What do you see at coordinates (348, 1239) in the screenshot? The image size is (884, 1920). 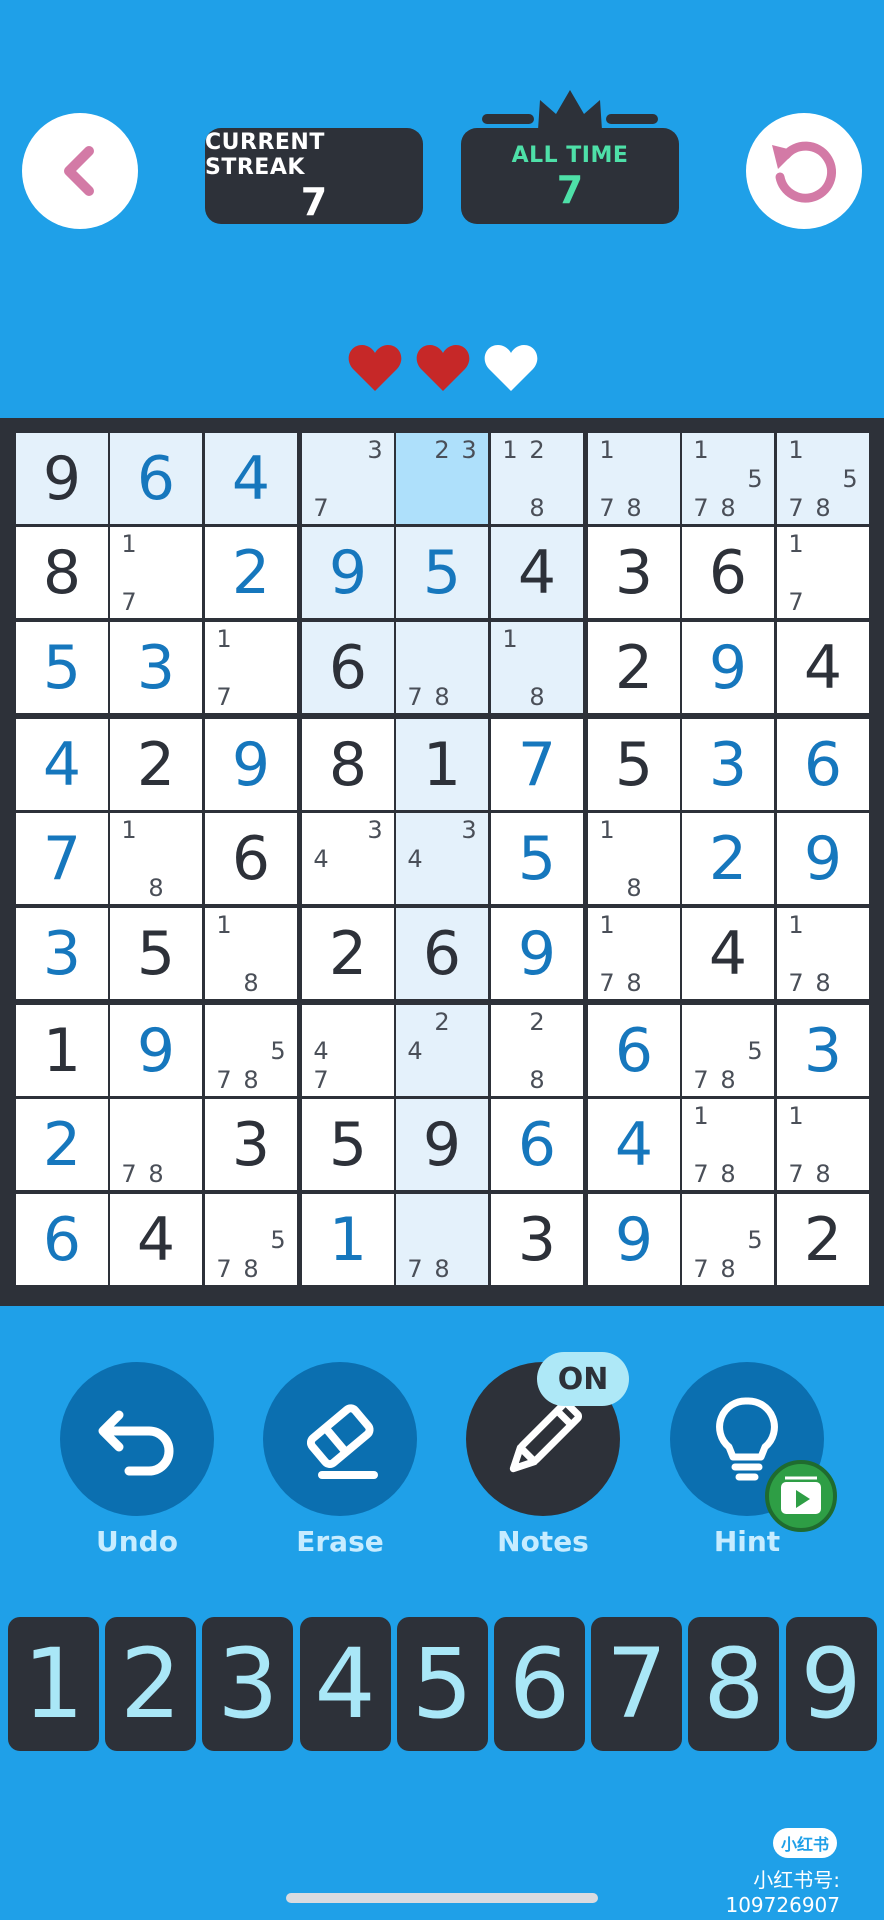 I see `cell-r9c4: 1` at bounding box center [348, 1239].